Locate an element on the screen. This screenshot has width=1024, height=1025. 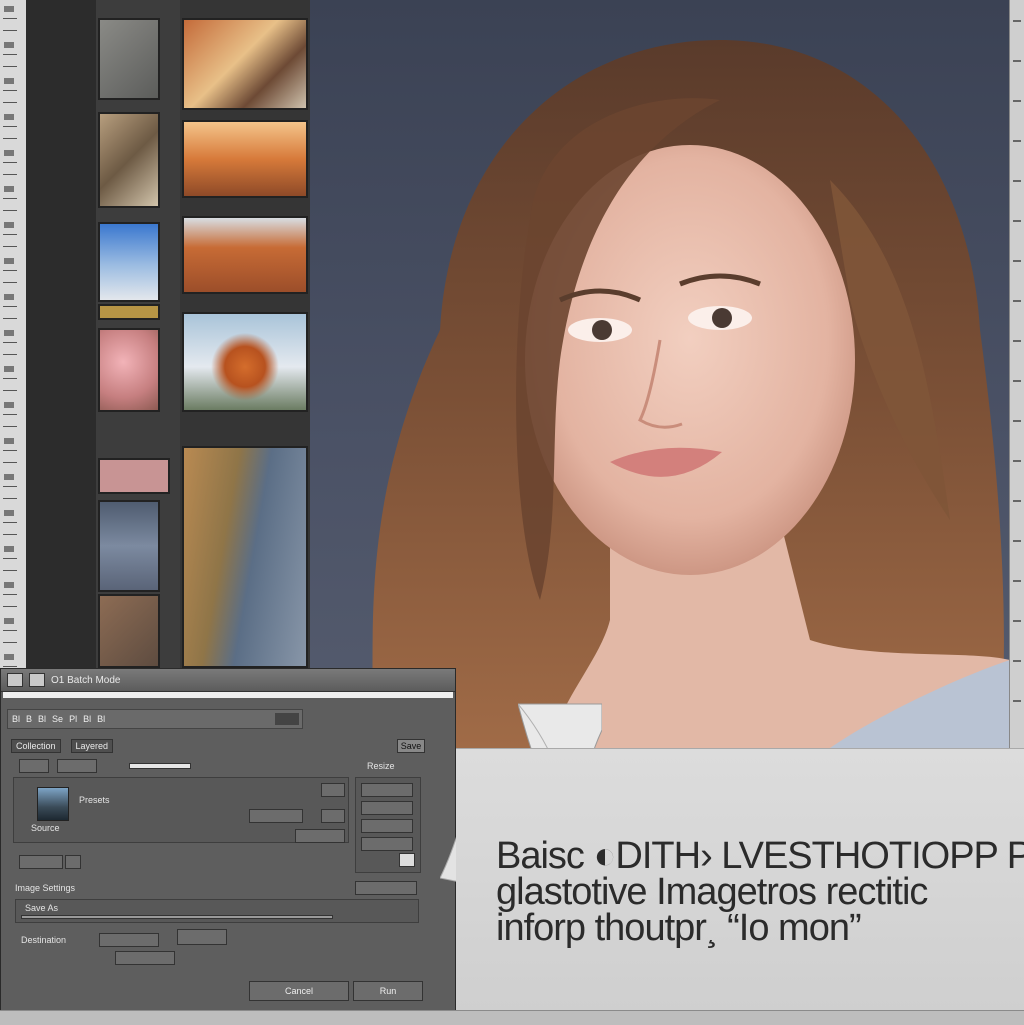
image-autumn-road is located at coordinates (245, 64).